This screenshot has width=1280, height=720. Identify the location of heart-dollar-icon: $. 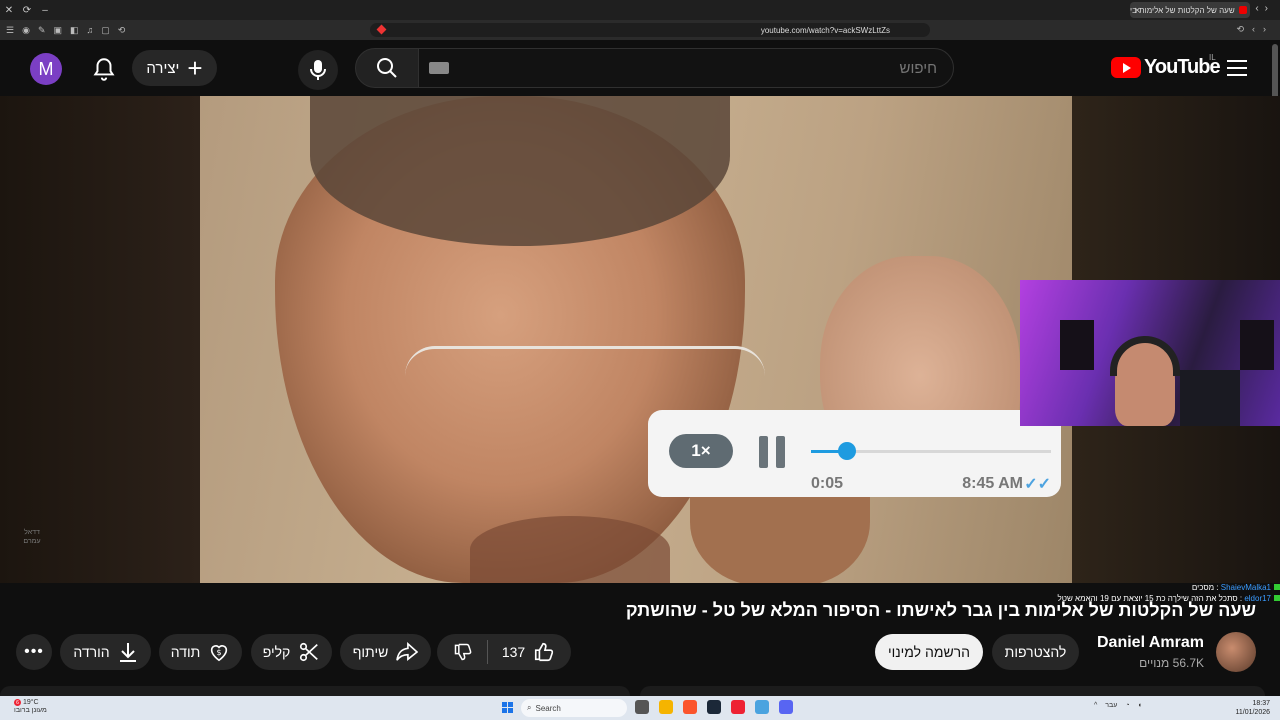
(219, 653).